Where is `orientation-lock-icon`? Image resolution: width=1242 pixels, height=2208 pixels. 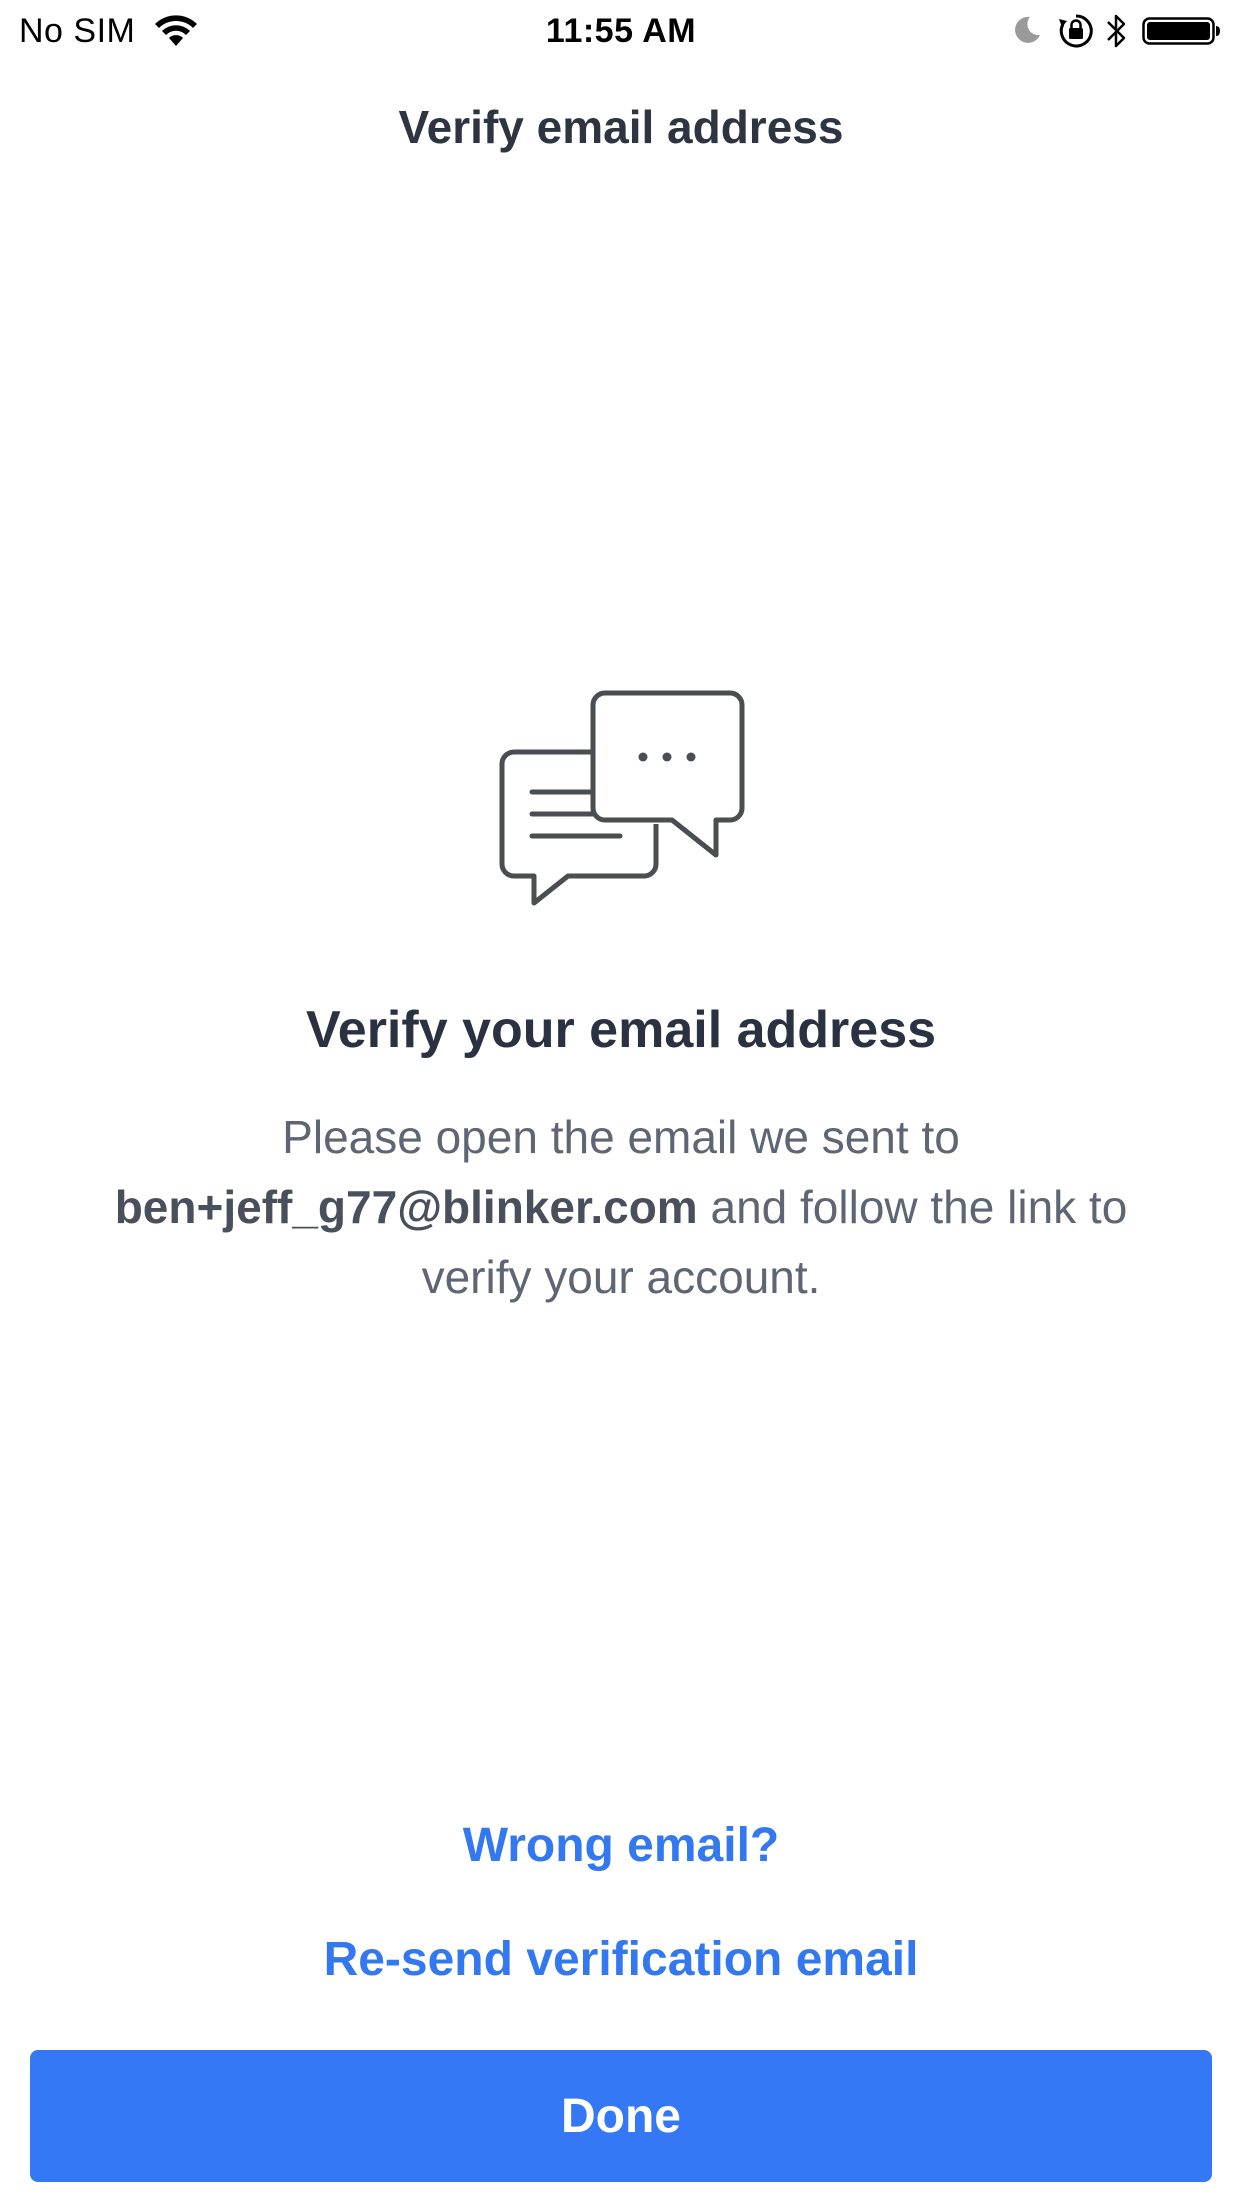
orientation-lock-icon is located at coordinates (1076, 31).